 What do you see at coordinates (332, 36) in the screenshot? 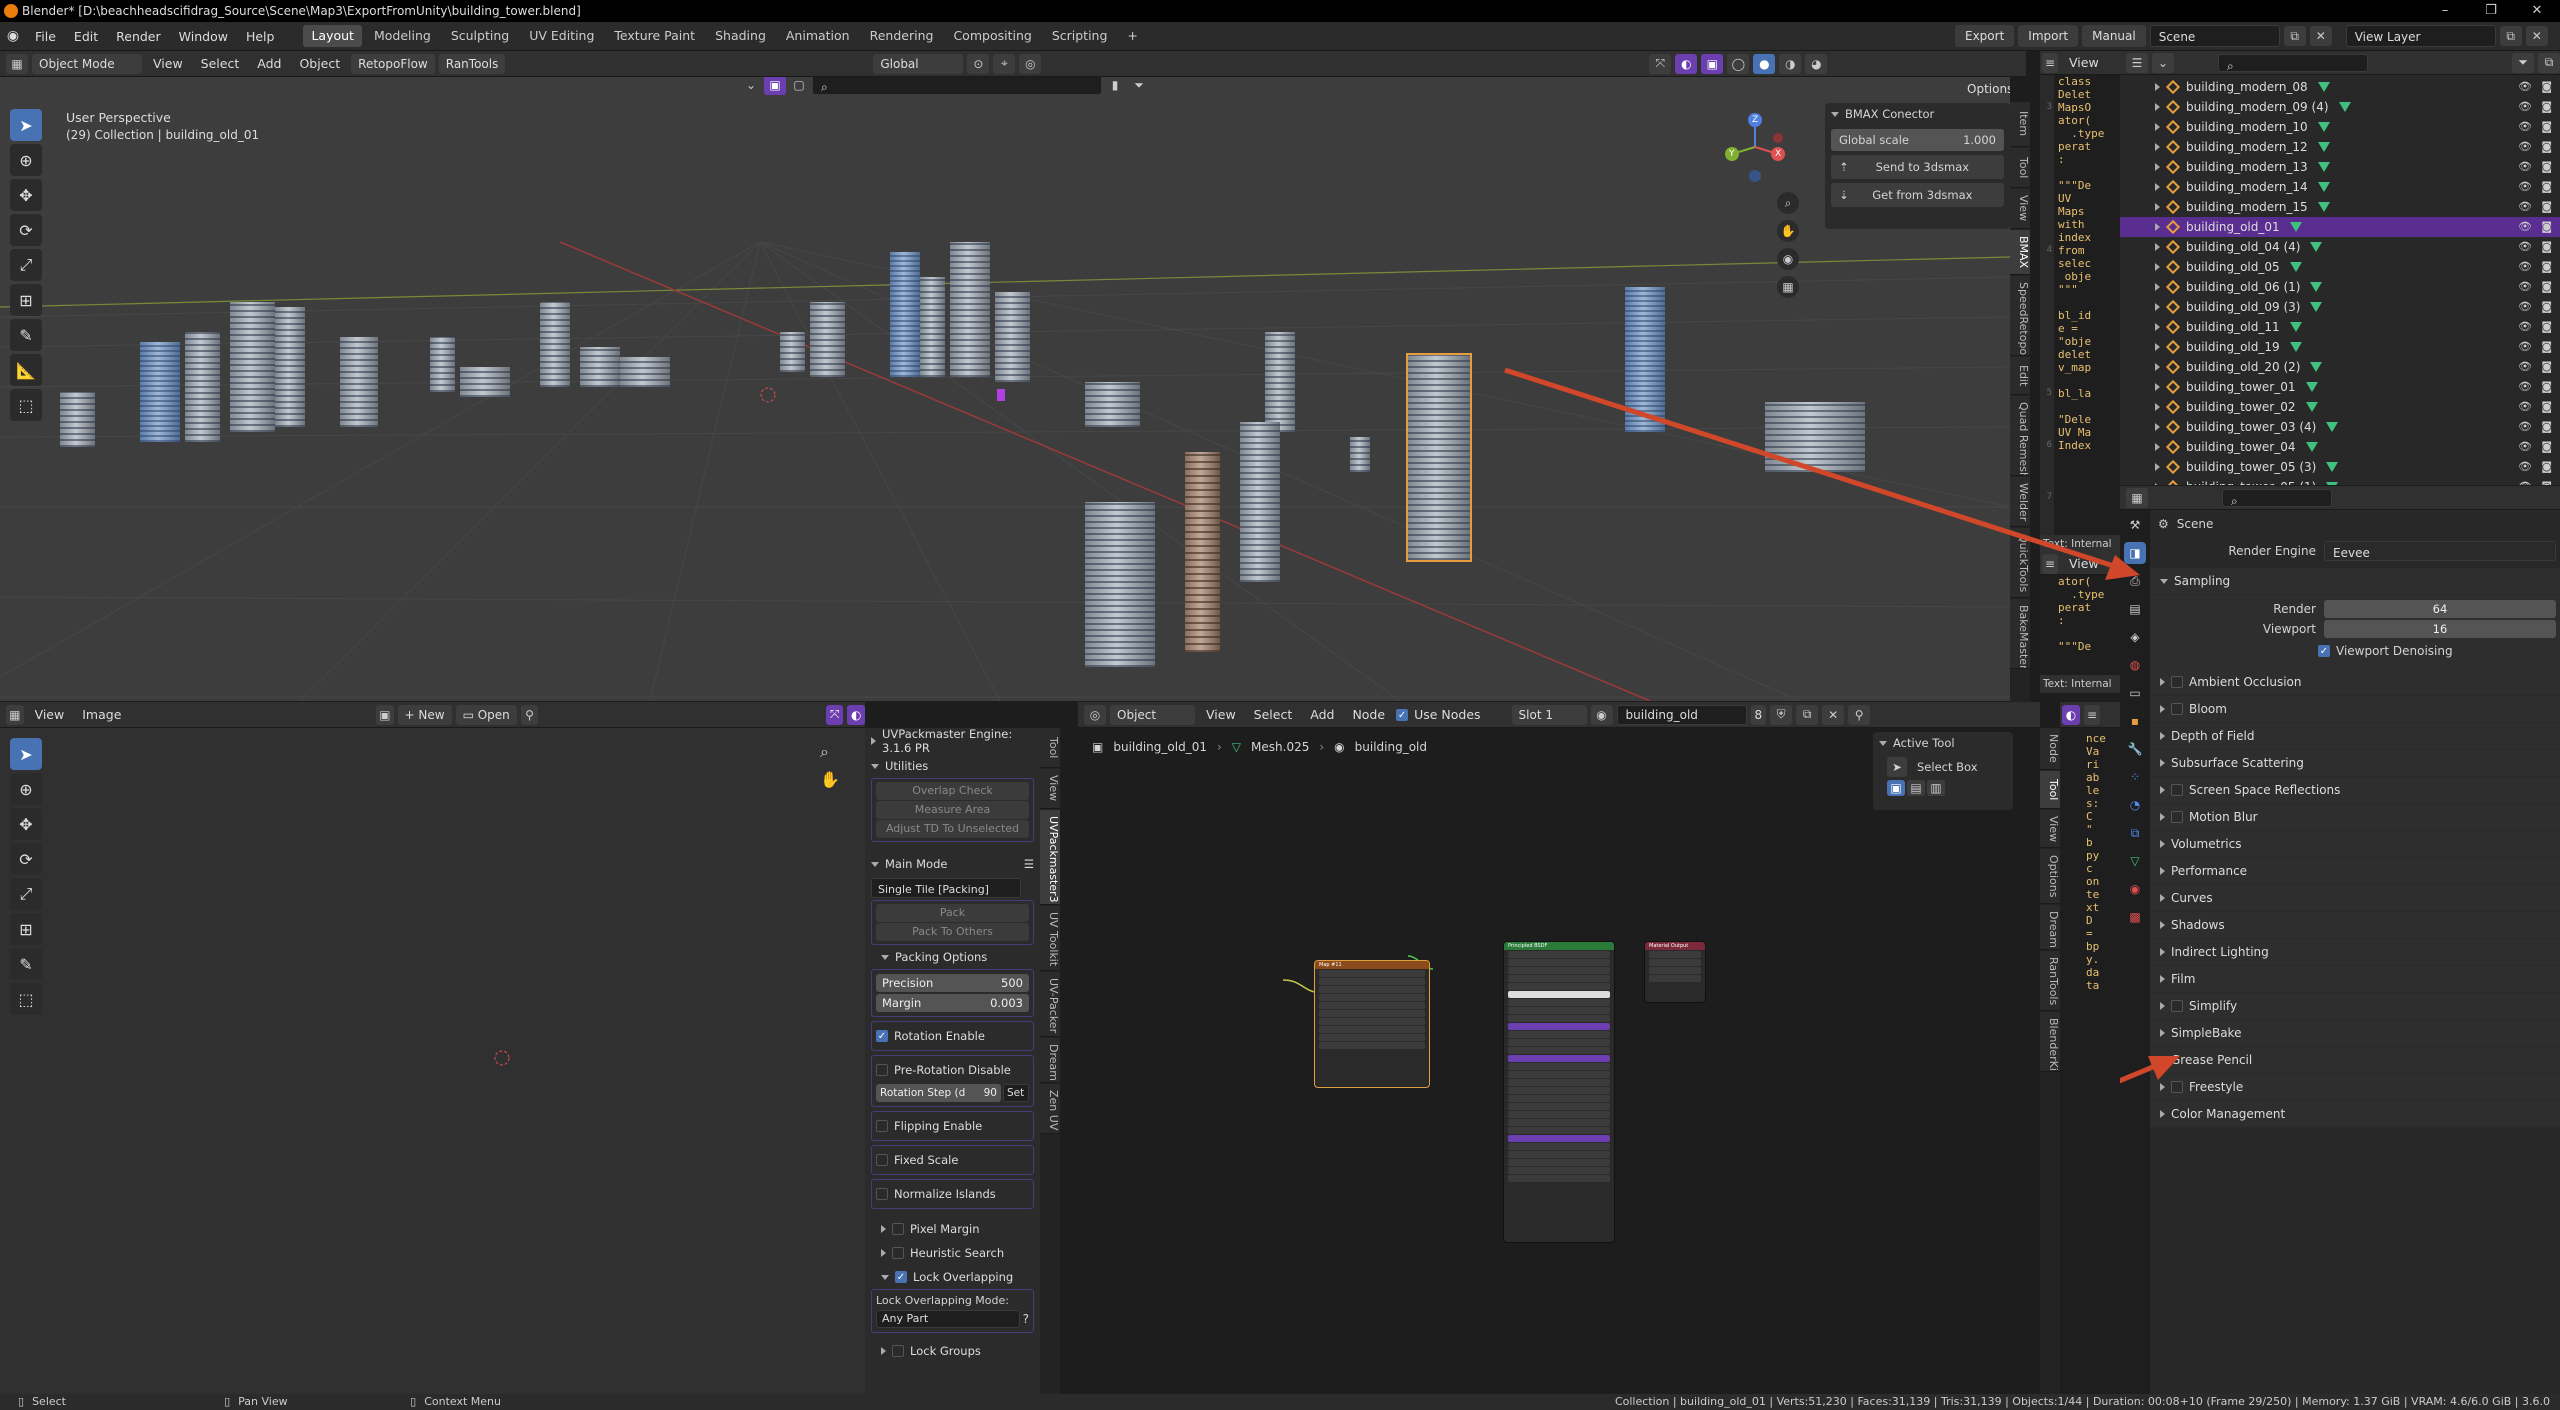
I see `tab-layout: Layout` at bounding box center [332, 36].